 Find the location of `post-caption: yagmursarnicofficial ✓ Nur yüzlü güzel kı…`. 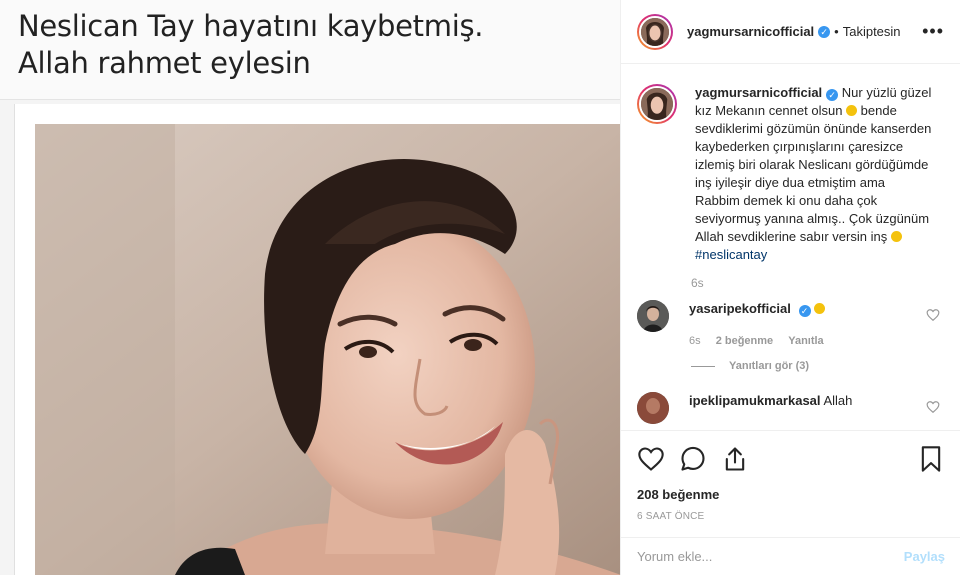

post-caption: yagmursarnicofficial ✓ Nur yüzlü güzel kı… is located at coordinates (790, 174).